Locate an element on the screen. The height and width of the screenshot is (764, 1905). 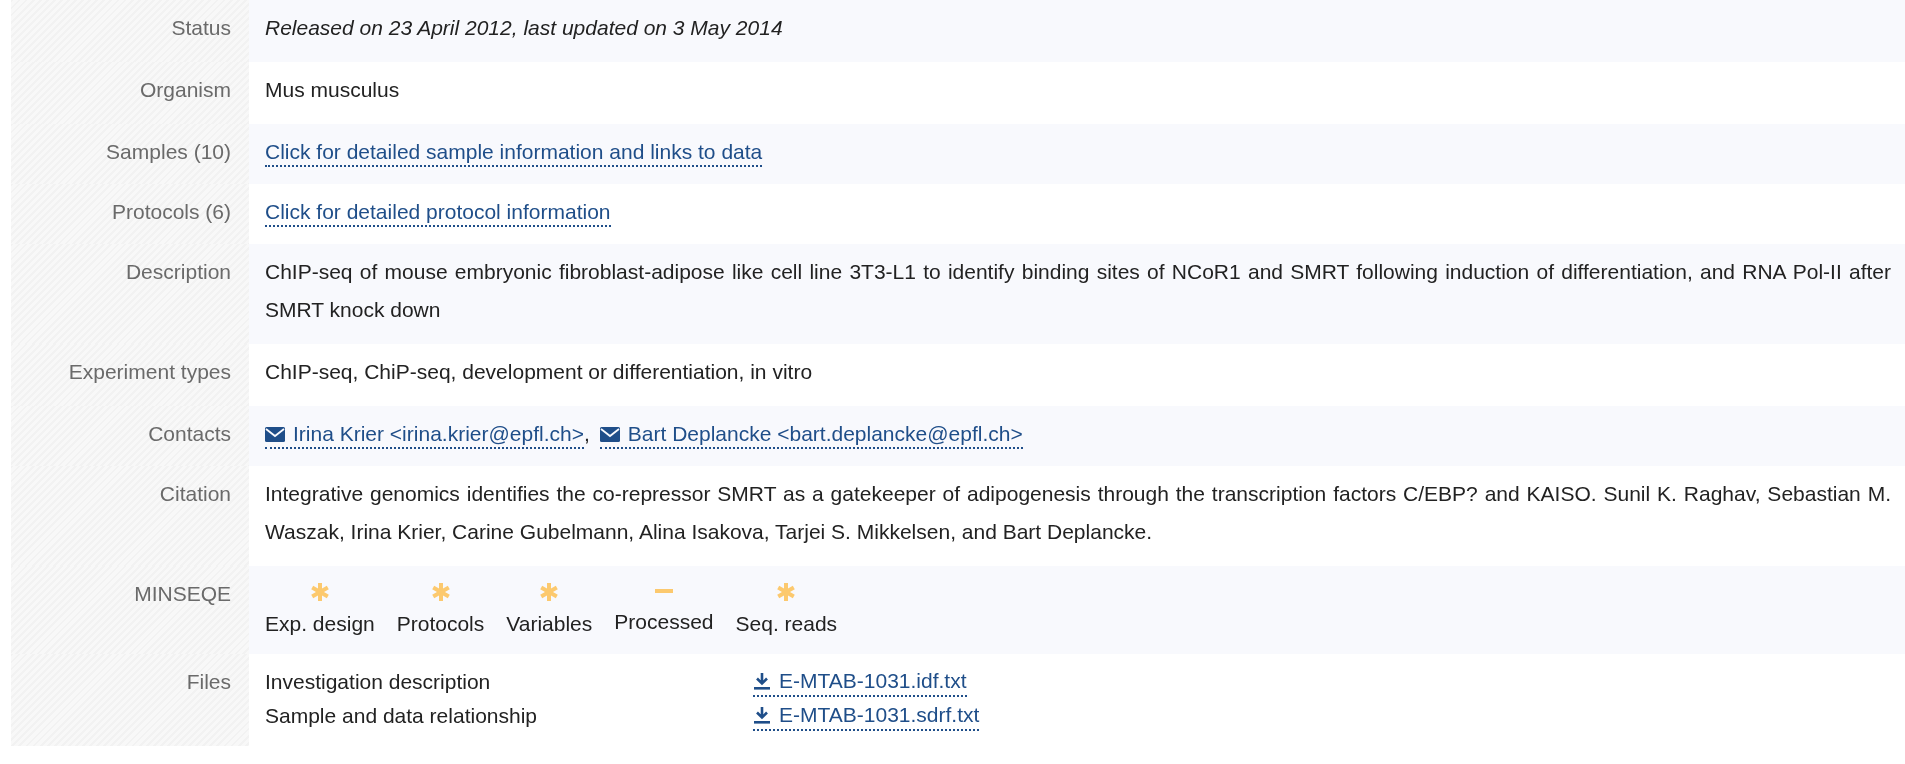
row-label: MINSEQE is located at coordinates (130, 610).